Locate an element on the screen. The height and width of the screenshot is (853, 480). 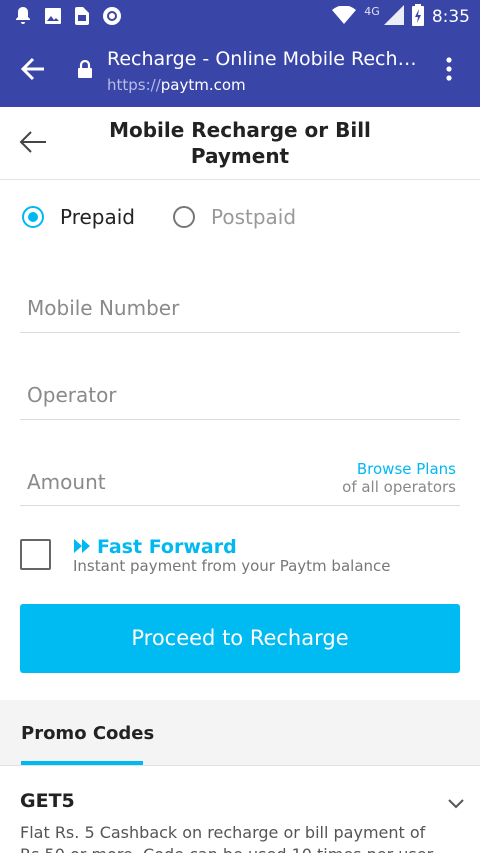
fast-forward-subtitle: Instant payment from your Paytm balance is located at coordinates (232, 566).